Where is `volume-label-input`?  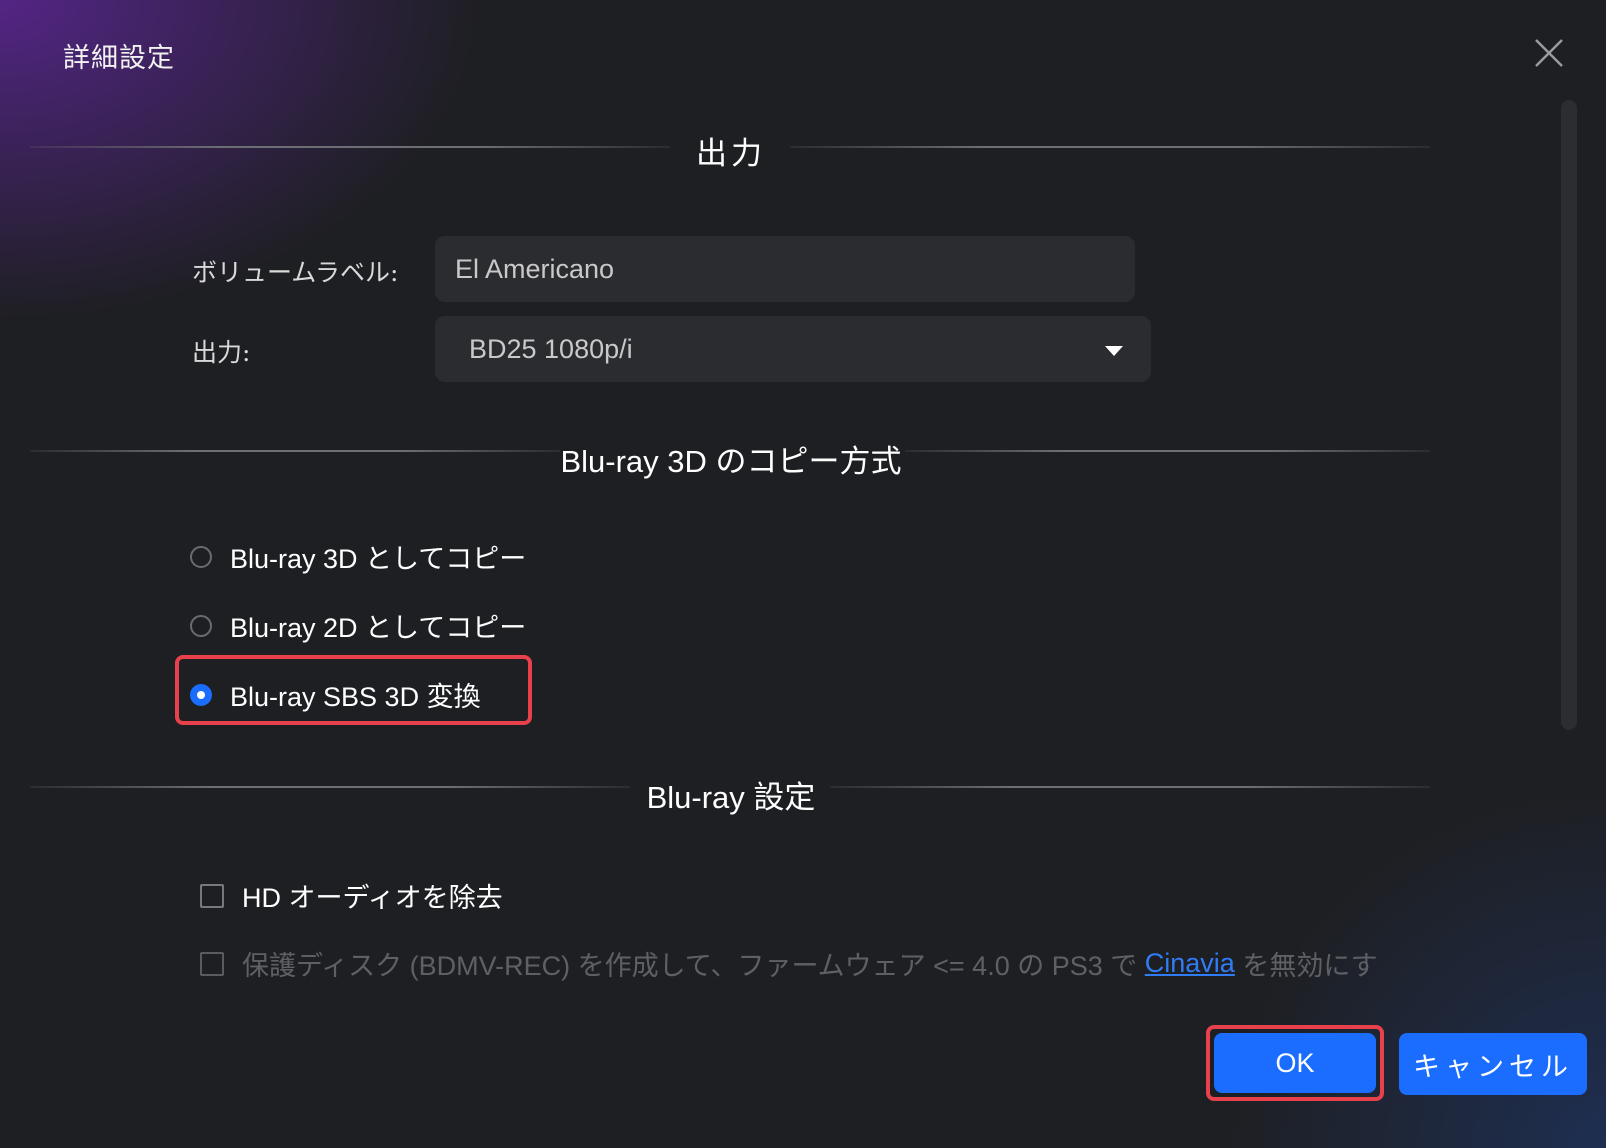
volume-label-input is located at coordinates (785, 269).